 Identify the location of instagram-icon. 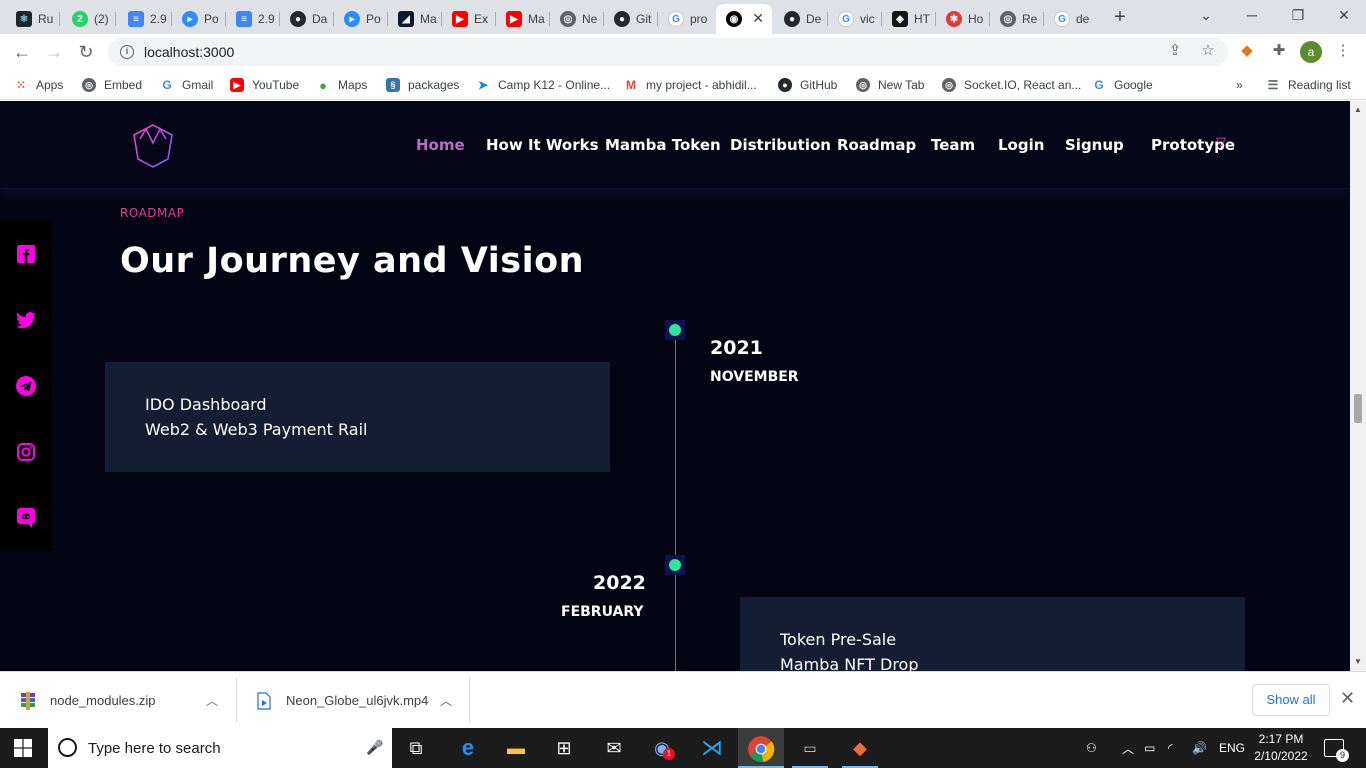
(26, 452).